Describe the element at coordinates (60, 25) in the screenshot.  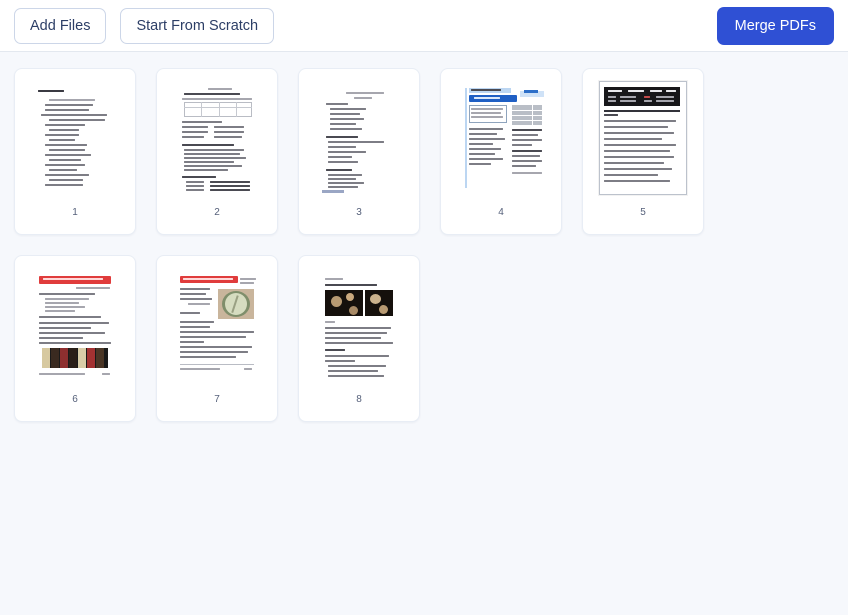
I see `add-files-button: Add Files` at that location.